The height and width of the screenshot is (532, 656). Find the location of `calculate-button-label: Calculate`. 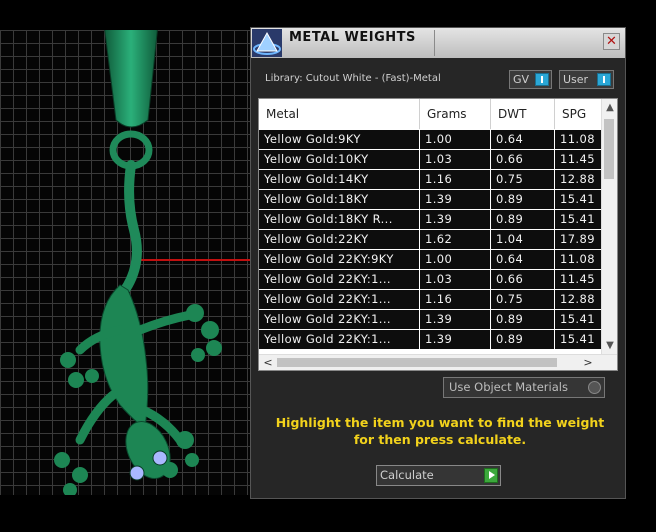

calculate-button-label: Calculate is located at coordinates (407, 475).